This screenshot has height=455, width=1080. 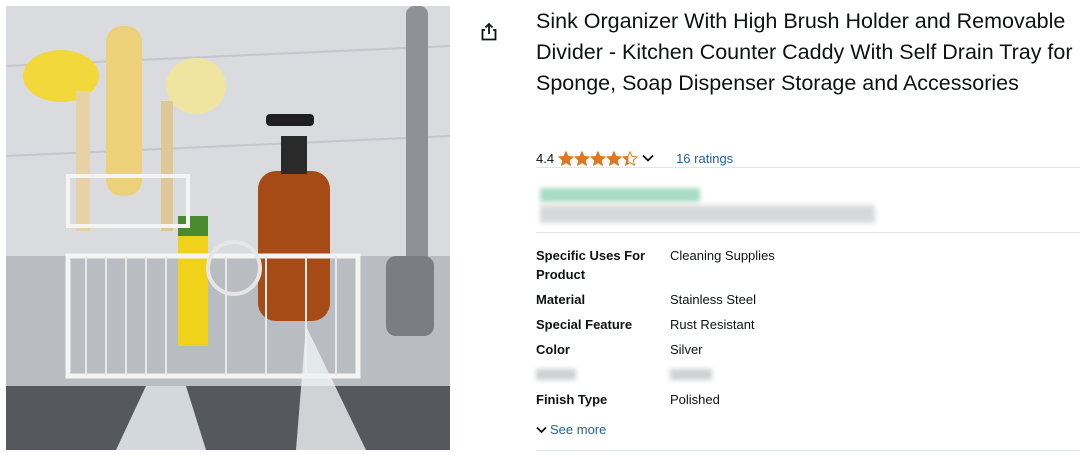 I want to click on spec-key: Material, so click(x=561, y=299).